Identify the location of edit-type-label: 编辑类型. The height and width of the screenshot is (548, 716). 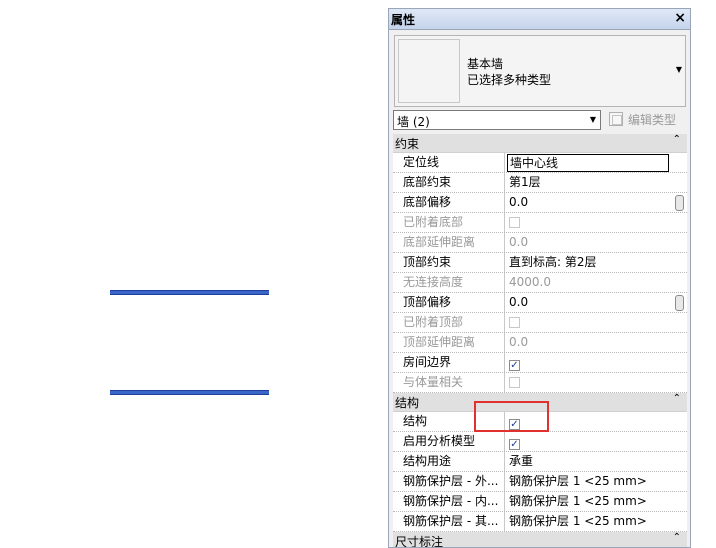
(652, 120).